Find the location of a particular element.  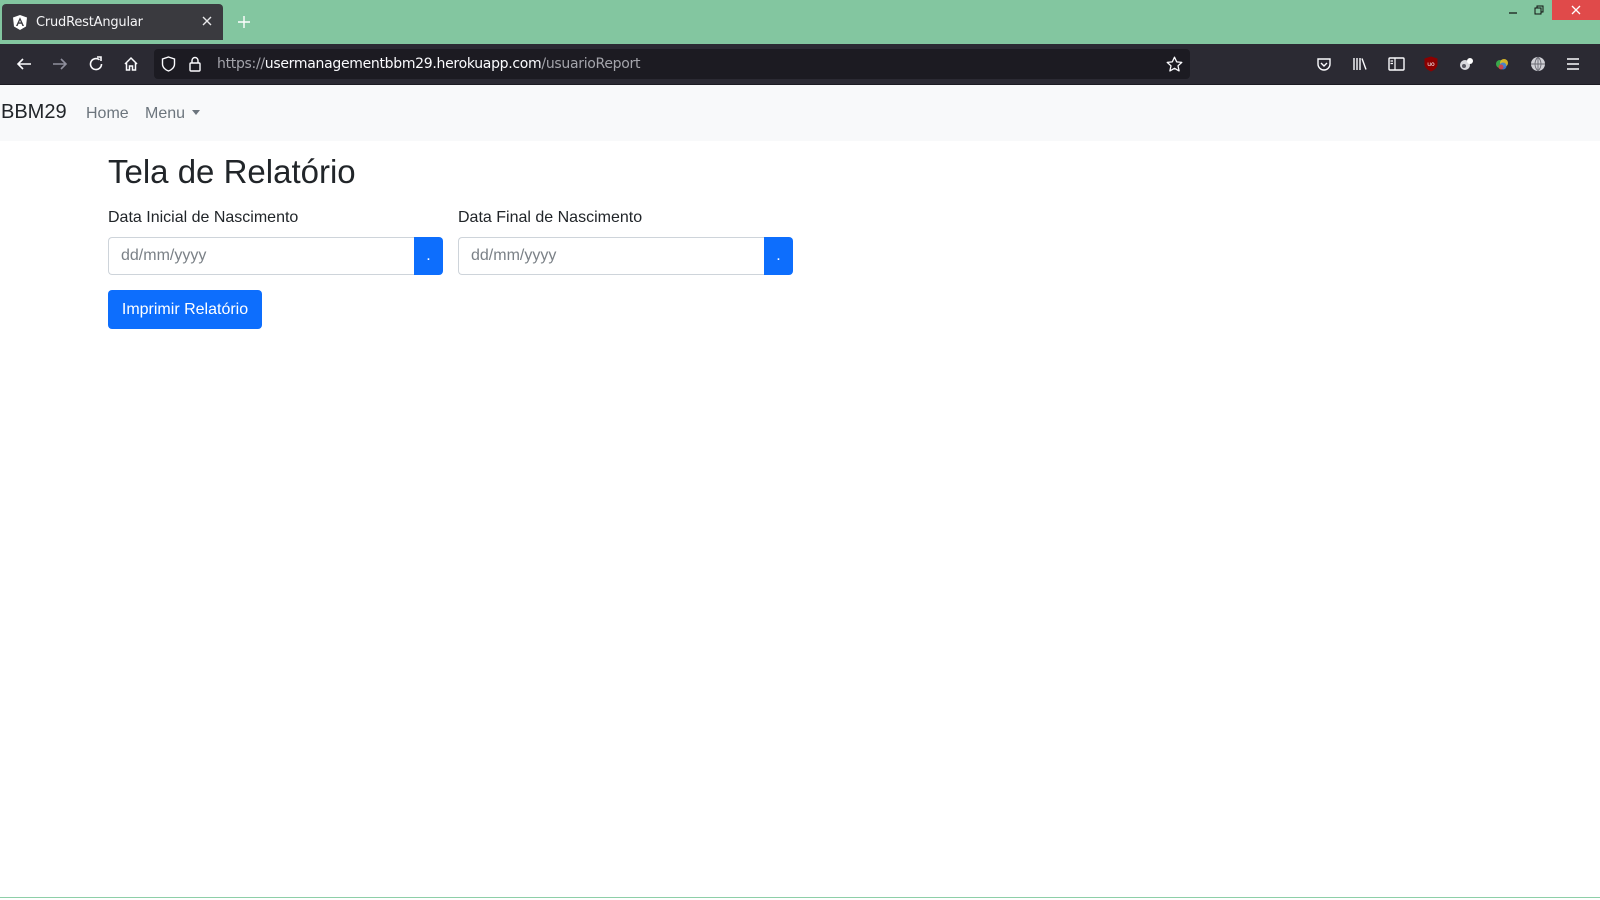

browser-tab: CrudRestAngular is located at coordinates (112, 22).